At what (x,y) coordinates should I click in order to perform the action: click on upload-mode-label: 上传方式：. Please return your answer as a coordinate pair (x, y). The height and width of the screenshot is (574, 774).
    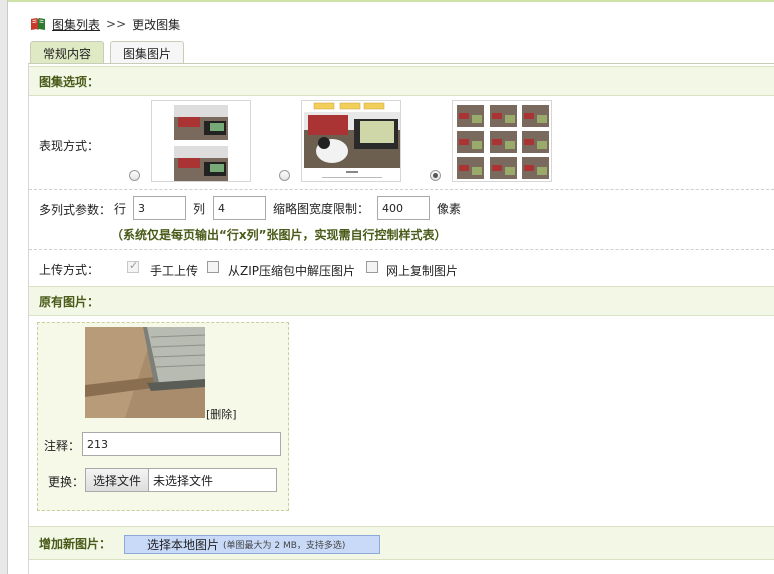
    Looking at the image, I should click on (69, 270).